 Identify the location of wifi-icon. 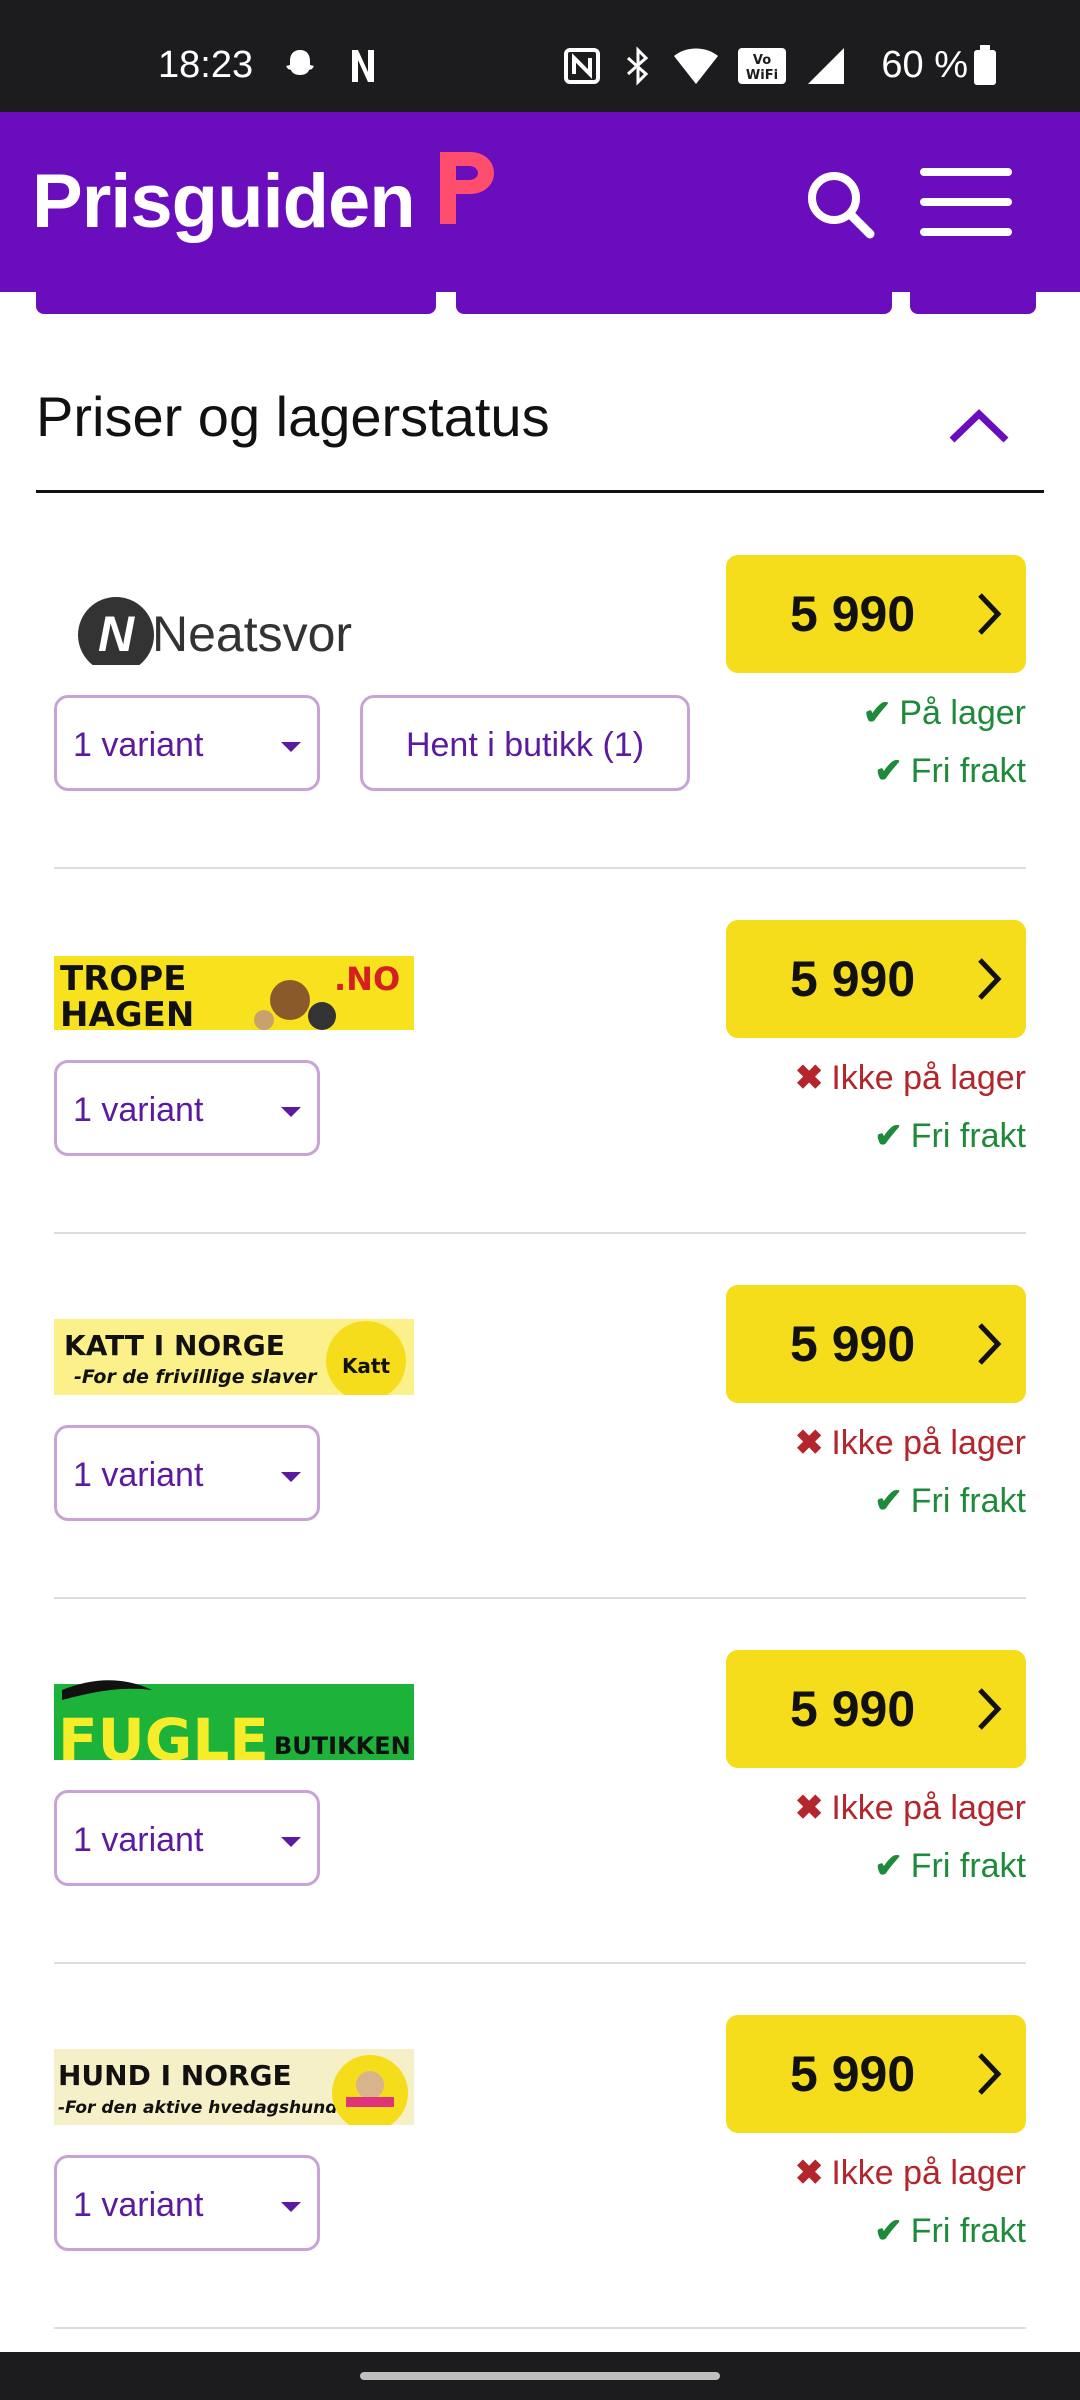
(696, 66).